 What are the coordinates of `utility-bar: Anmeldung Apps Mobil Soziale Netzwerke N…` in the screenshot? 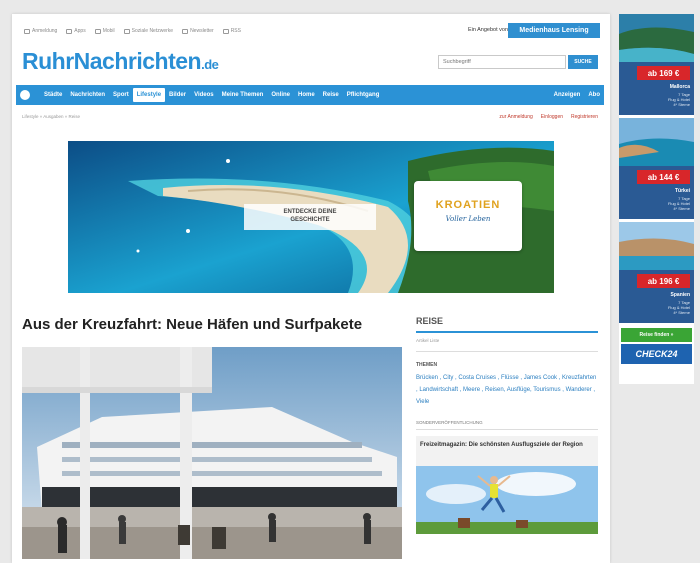 It's located at (132, 31).